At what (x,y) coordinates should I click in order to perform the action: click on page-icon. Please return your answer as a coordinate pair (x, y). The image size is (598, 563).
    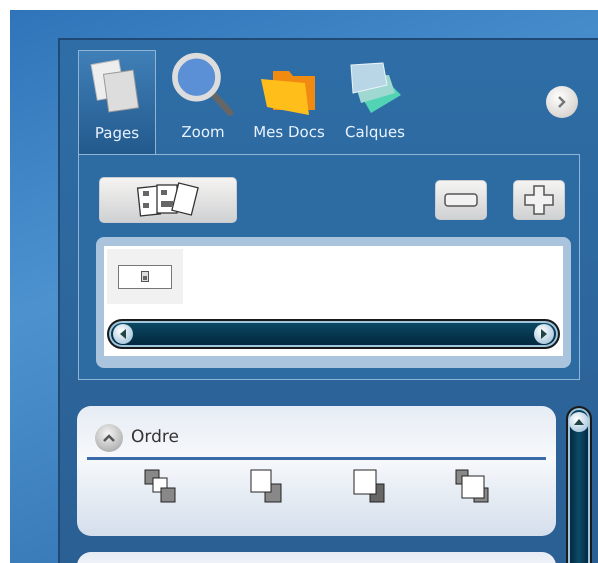
    Looking at the image, I should click on (145, 276).